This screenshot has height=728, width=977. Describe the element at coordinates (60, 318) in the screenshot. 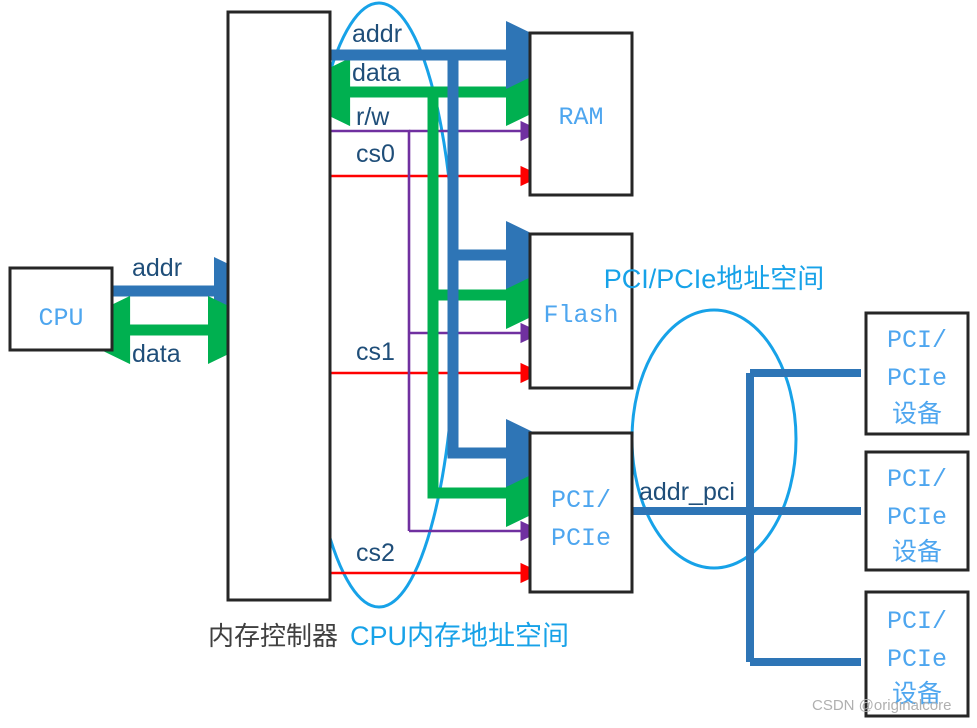

I see `box-cpu-label: CPU` at that location.